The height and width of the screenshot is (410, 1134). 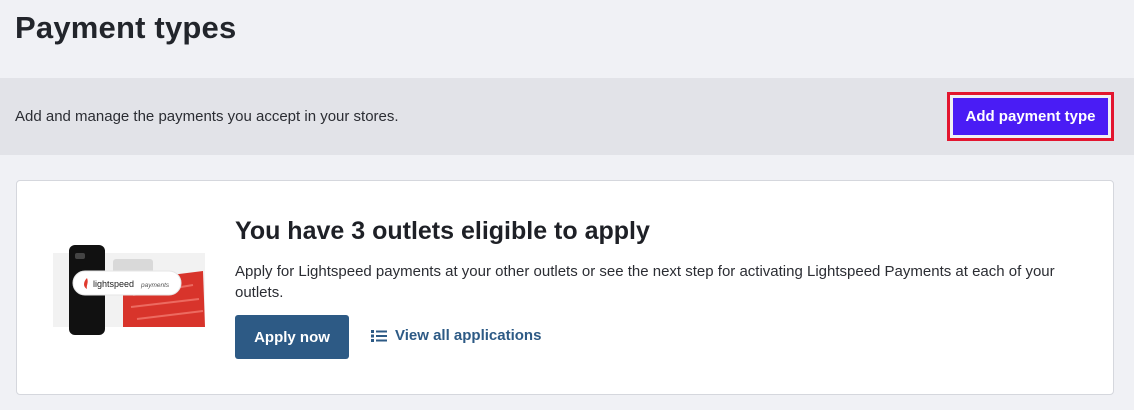 I want to click on illustration-caption-text: payments, so click(x=155, y=285).